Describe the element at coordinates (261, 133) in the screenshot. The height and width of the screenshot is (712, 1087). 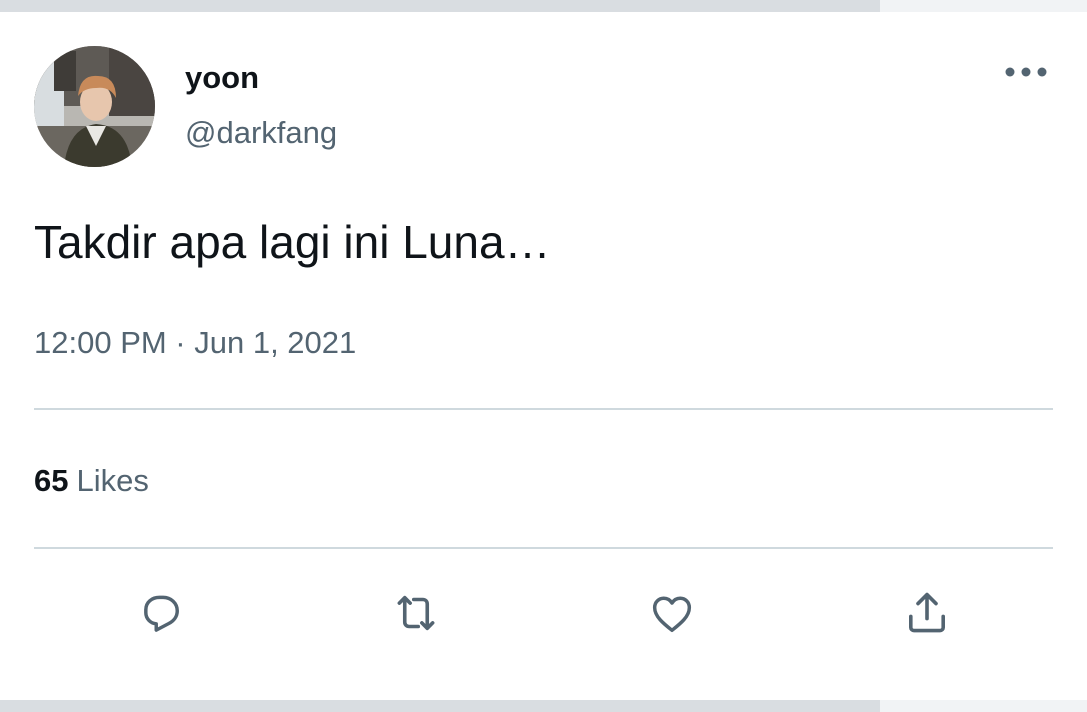
I see `user-handle: @darkfang` at that location.